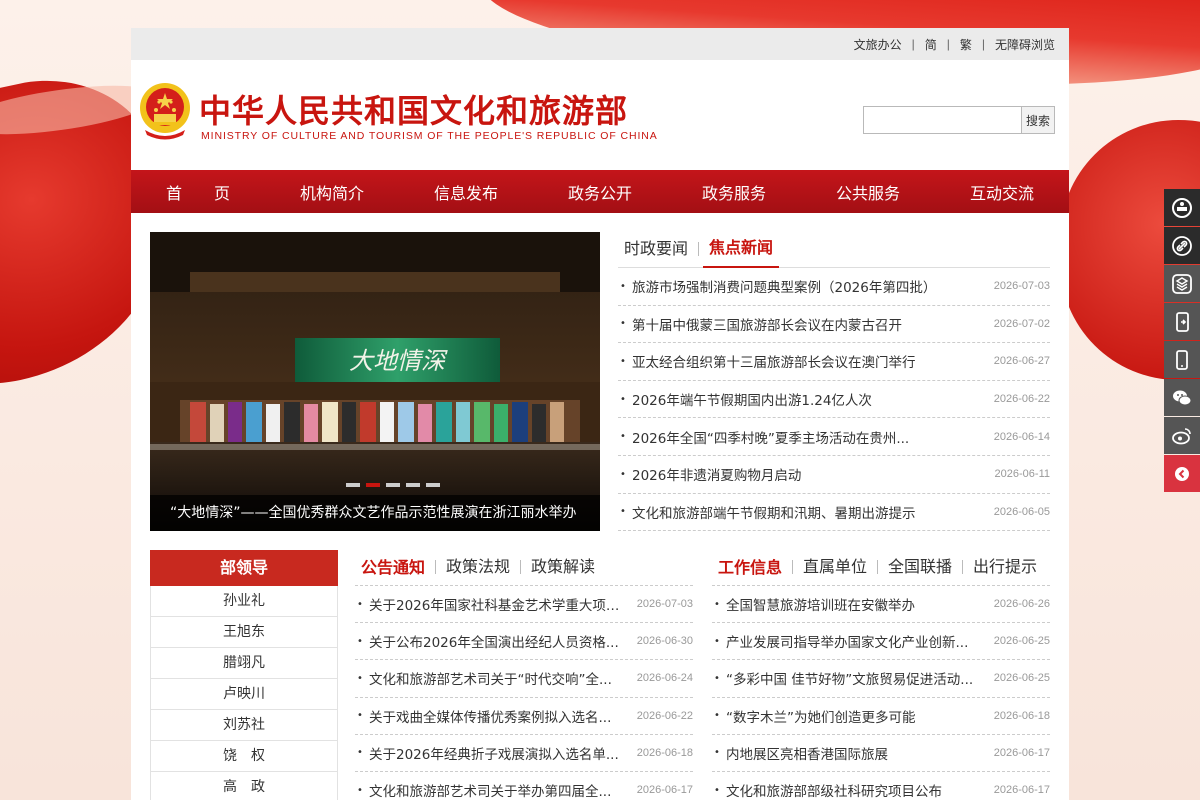 The image size is (1200, 800). I want to click on nav-item-interaction: 互动交流, so click(1002, 192).